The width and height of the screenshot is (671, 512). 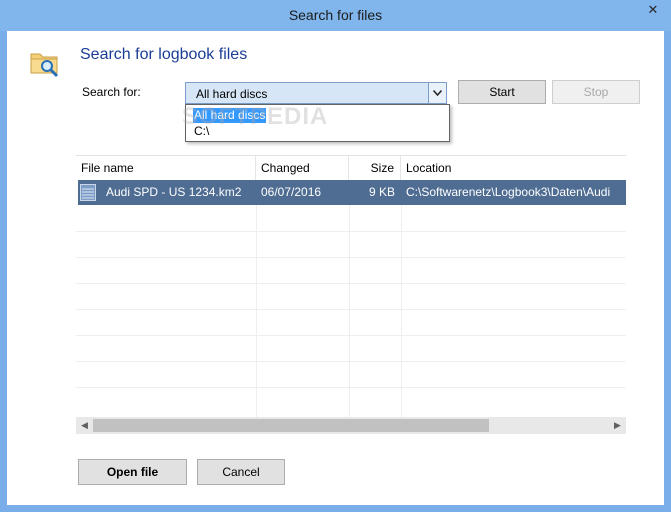 I want to click on column-header-size: Size, so click(x=375, y=168).